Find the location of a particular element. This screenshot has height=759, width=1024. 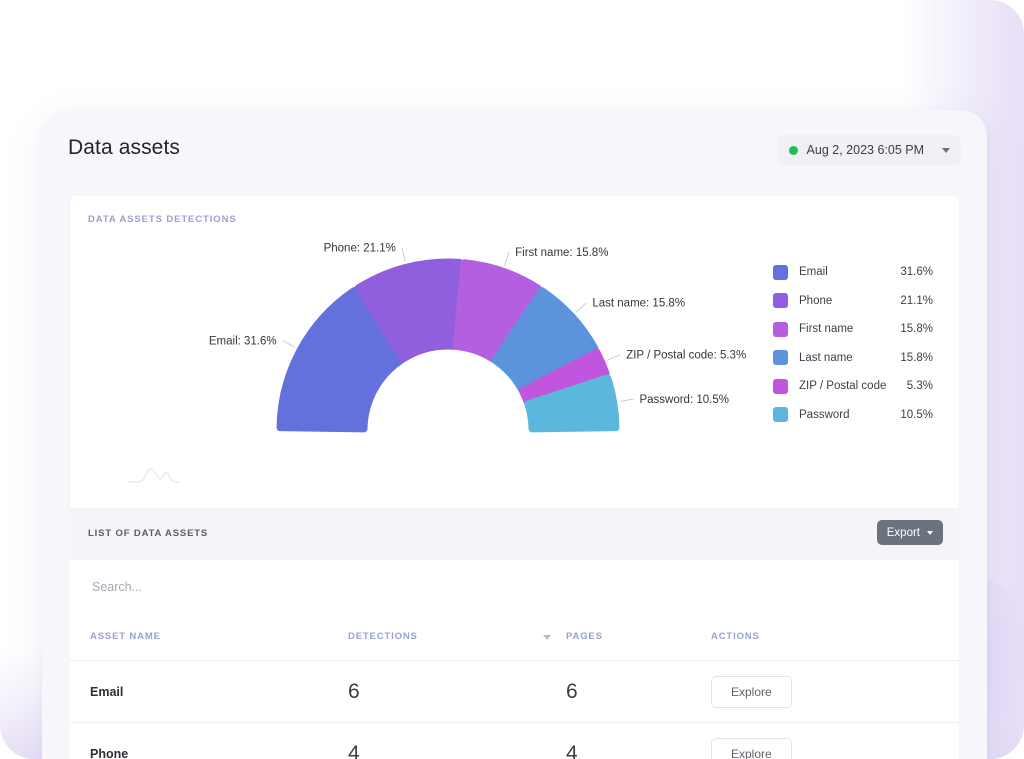

slice-label: First name: 15.8% is located at coordinates (561, 253).